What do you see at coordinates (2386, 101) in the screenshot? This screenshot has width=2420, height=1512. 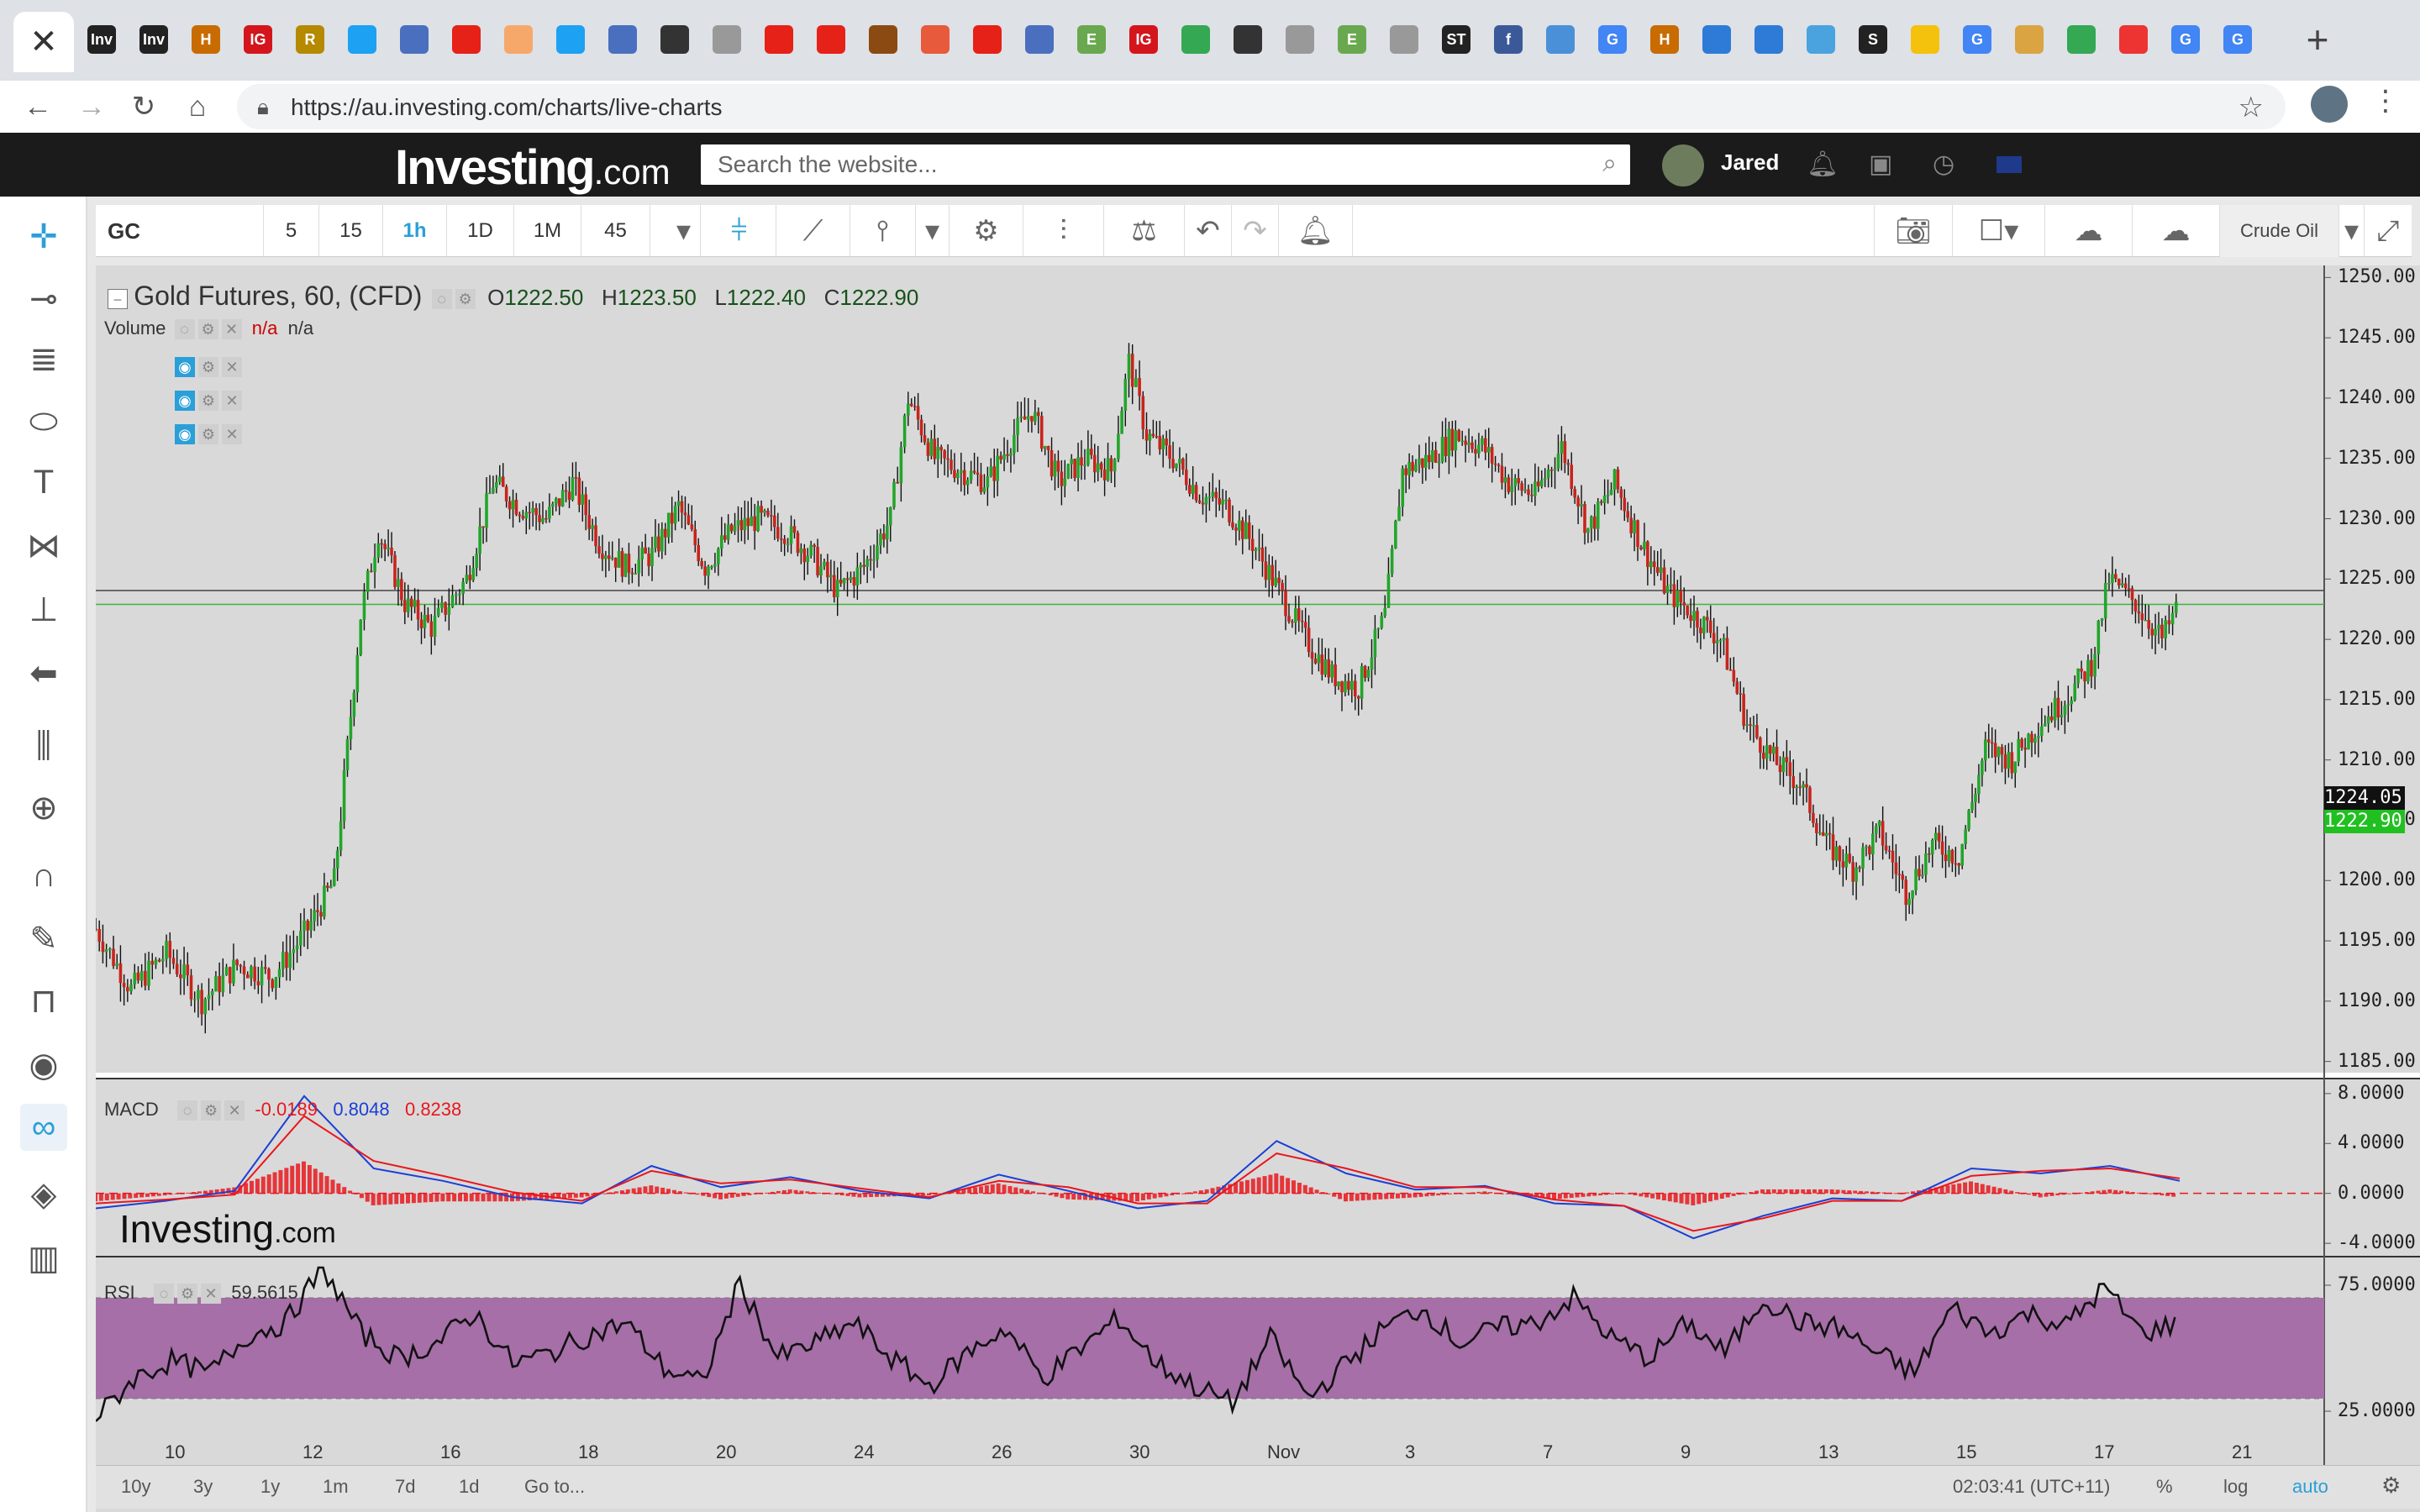 I see `browser-menu-icon: ⋮` at bounding box center [2386, 101].